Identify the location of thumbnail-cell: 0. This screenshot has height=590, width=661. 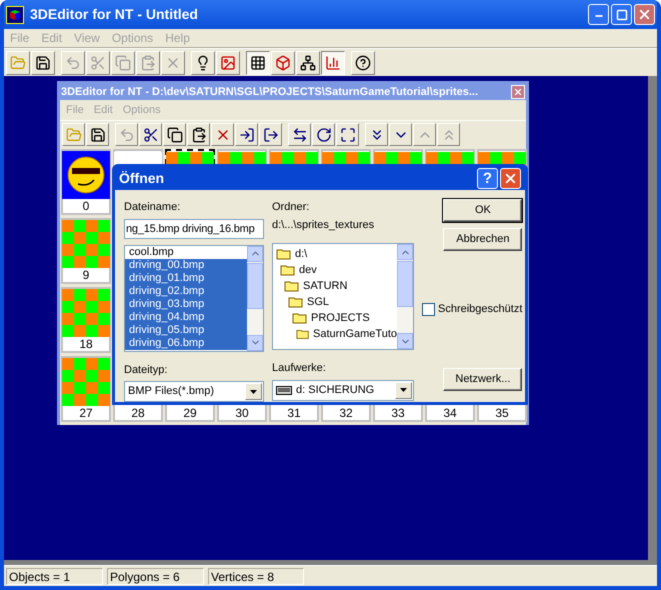
(86, 182).